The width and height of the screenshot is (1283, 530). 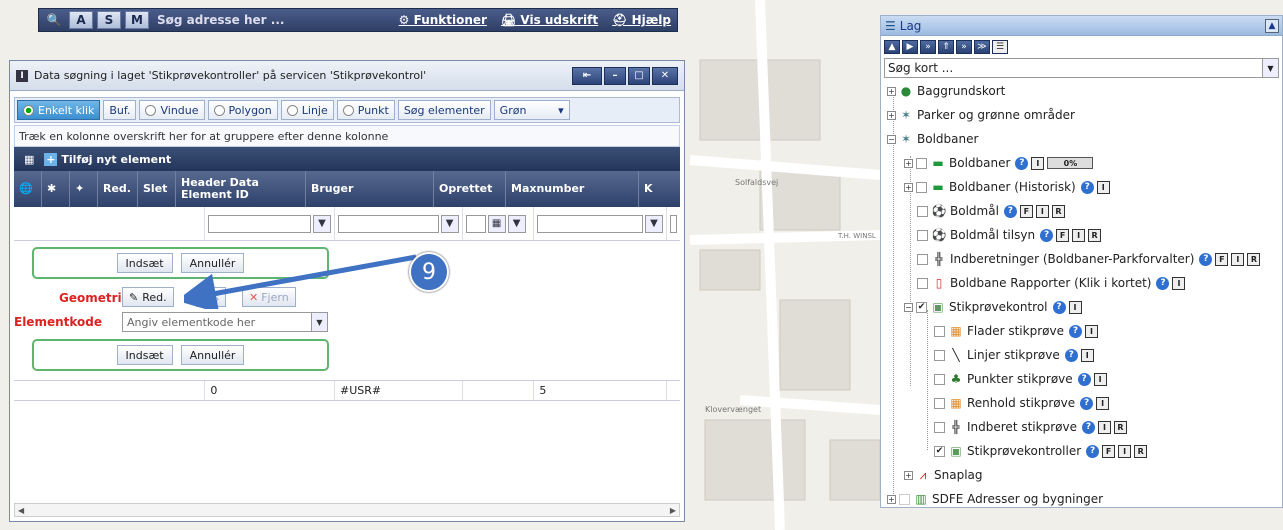 What do you see at coordinates (118, 189) in the screenshot?
I see `col-red: Red.` at bounding box center [118, 189].